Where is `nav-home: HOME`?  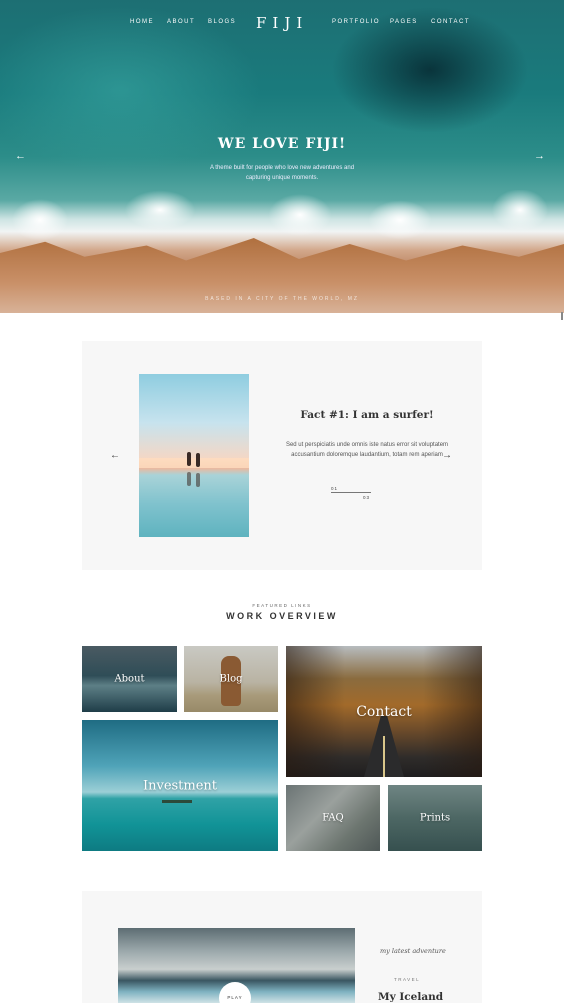
nav-home: HOME is located at coordinates (142, 22).